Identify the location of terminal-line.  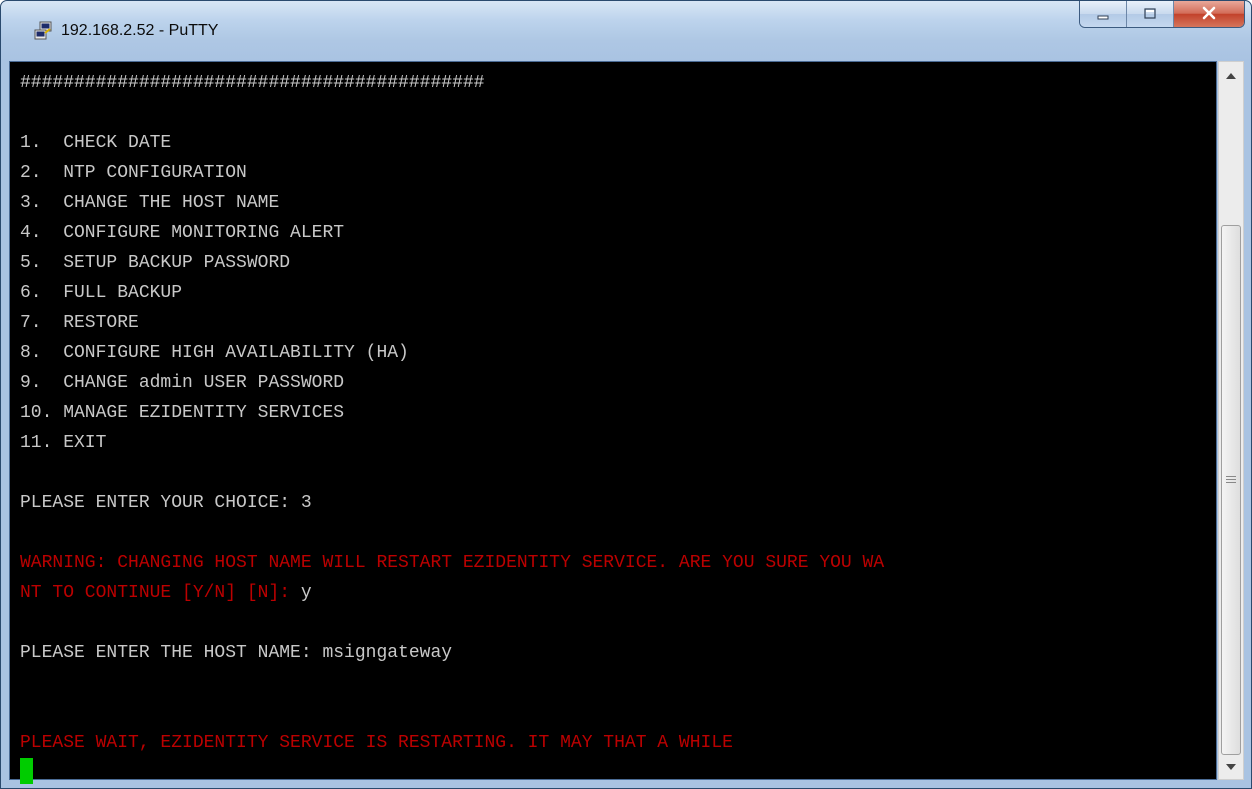
(452, 773).